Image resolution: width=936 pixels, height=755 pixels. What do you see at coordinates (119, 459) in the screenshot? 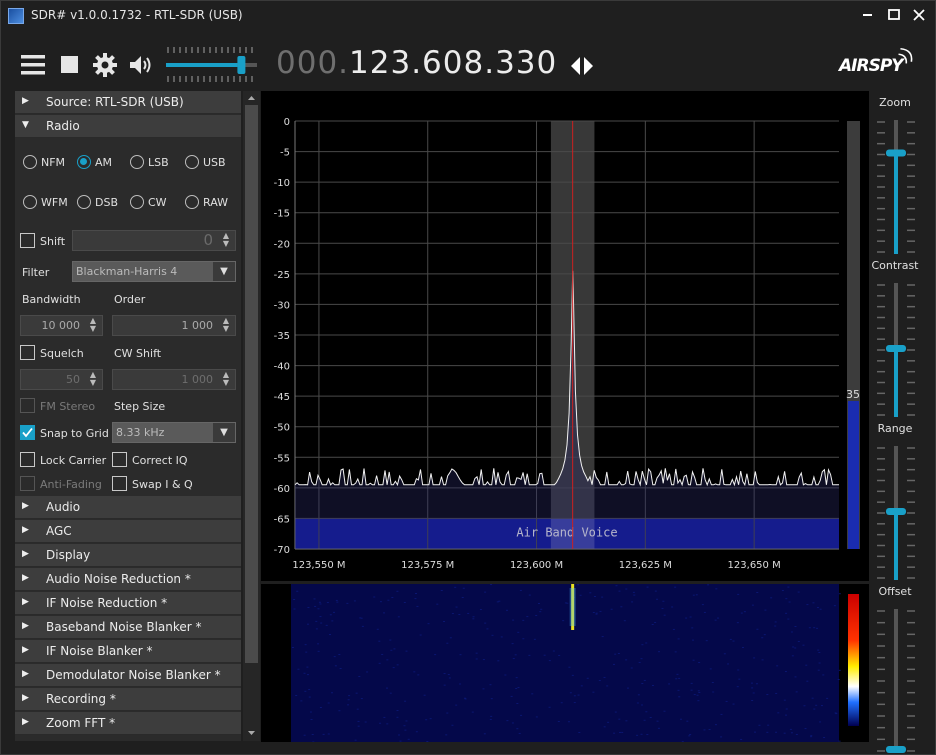
I see `correct-iq-checkbox` at bounding box center [119, 459].